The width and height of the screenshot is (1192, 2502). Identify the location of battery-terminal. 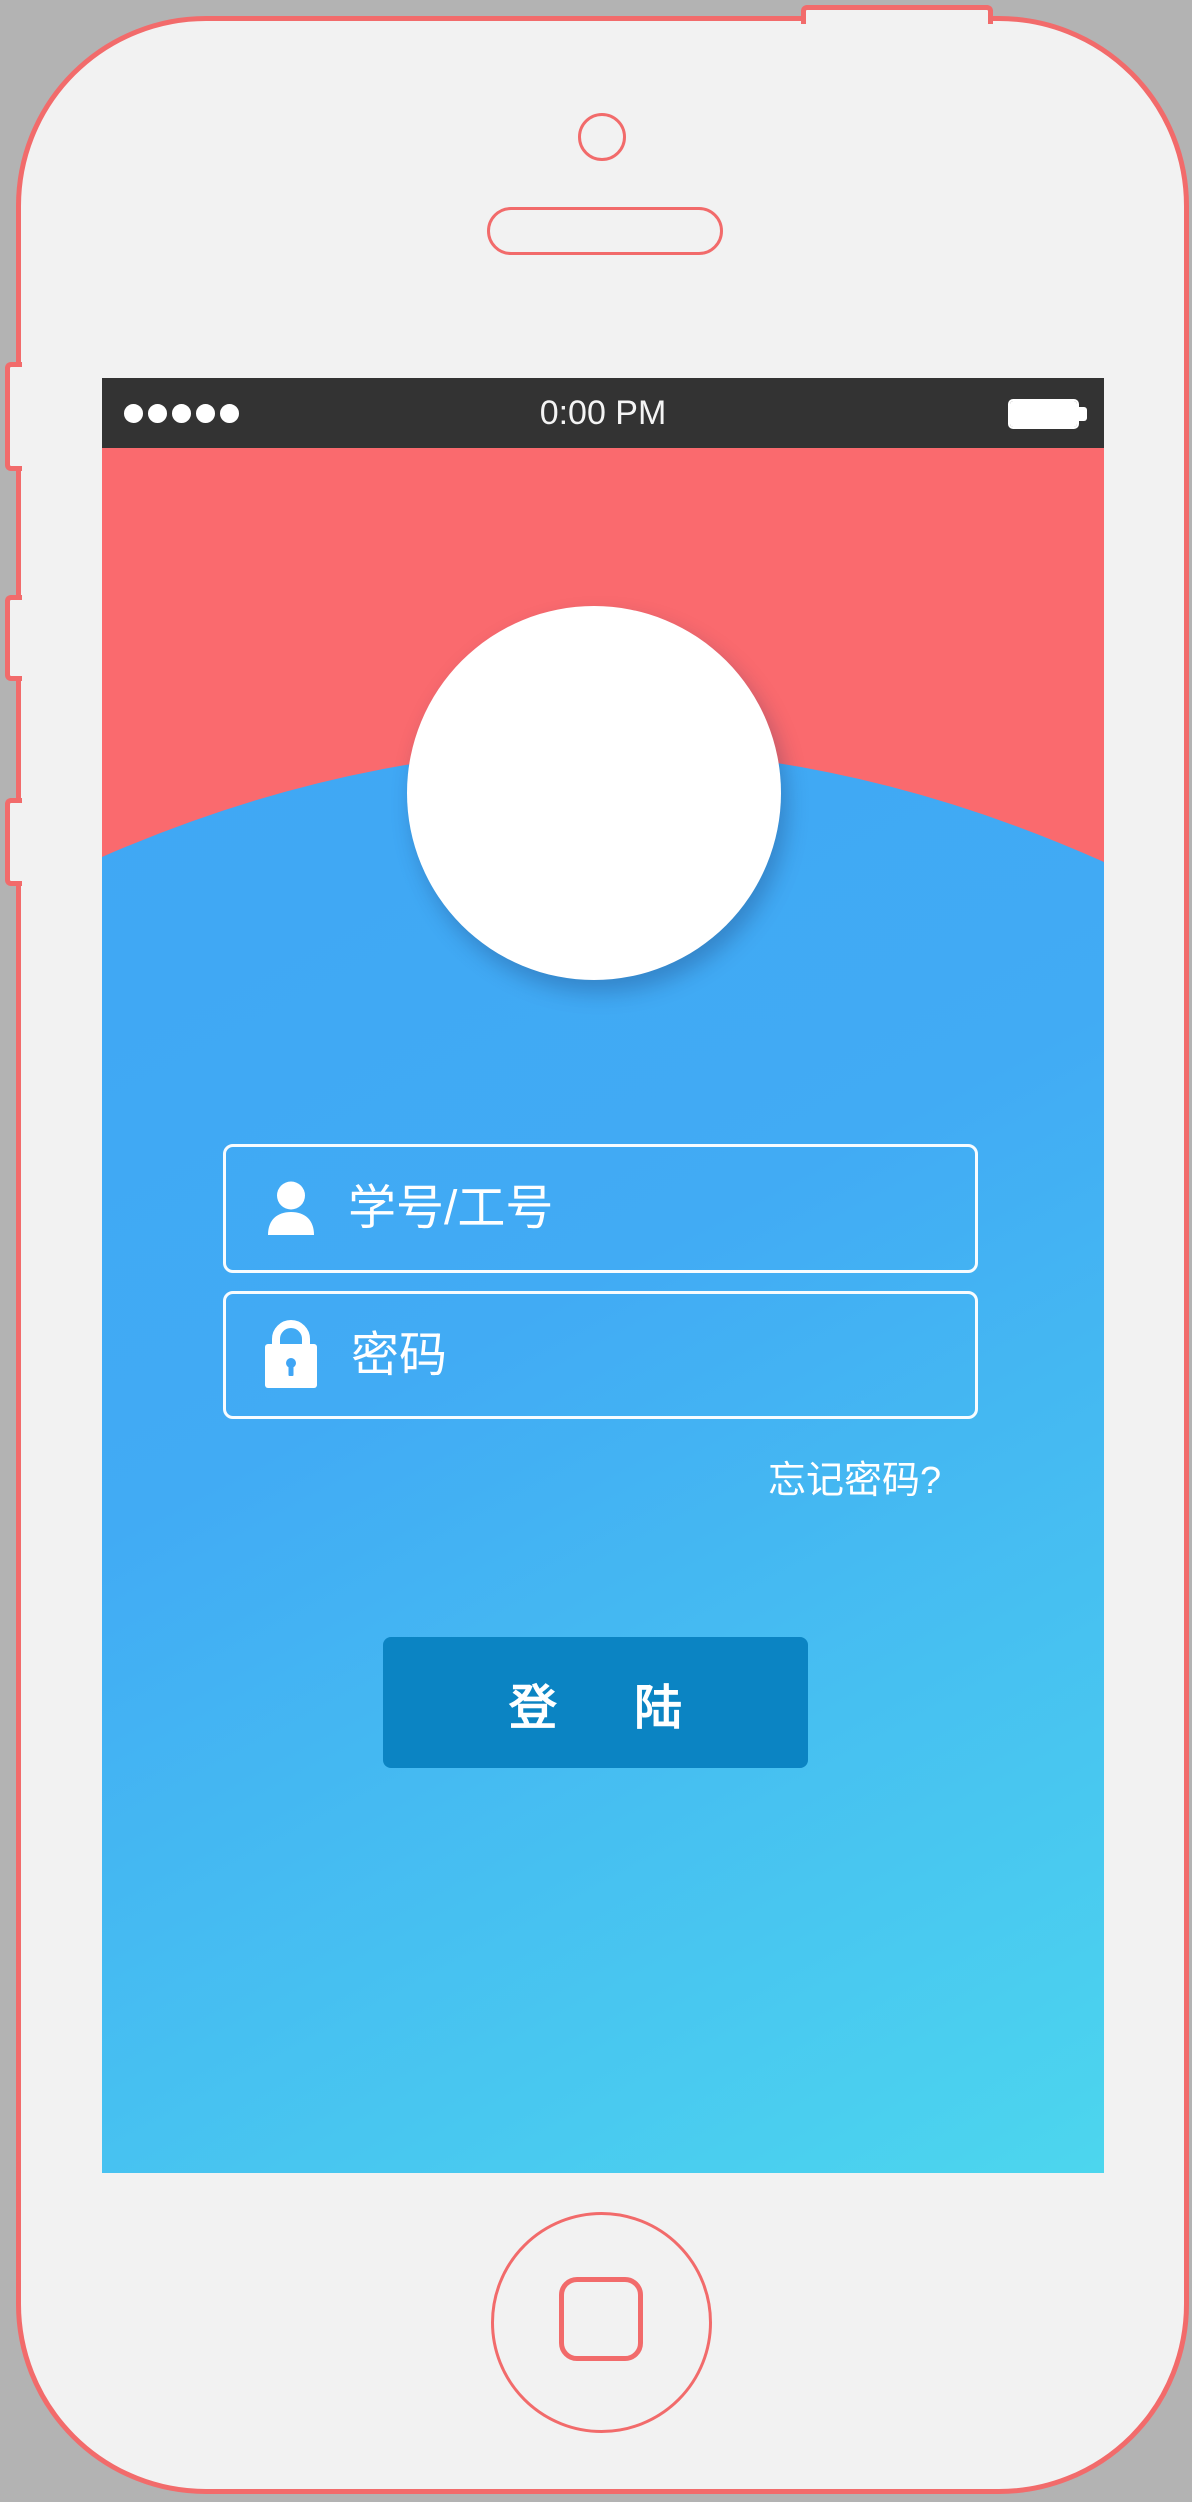
(1083, 414).